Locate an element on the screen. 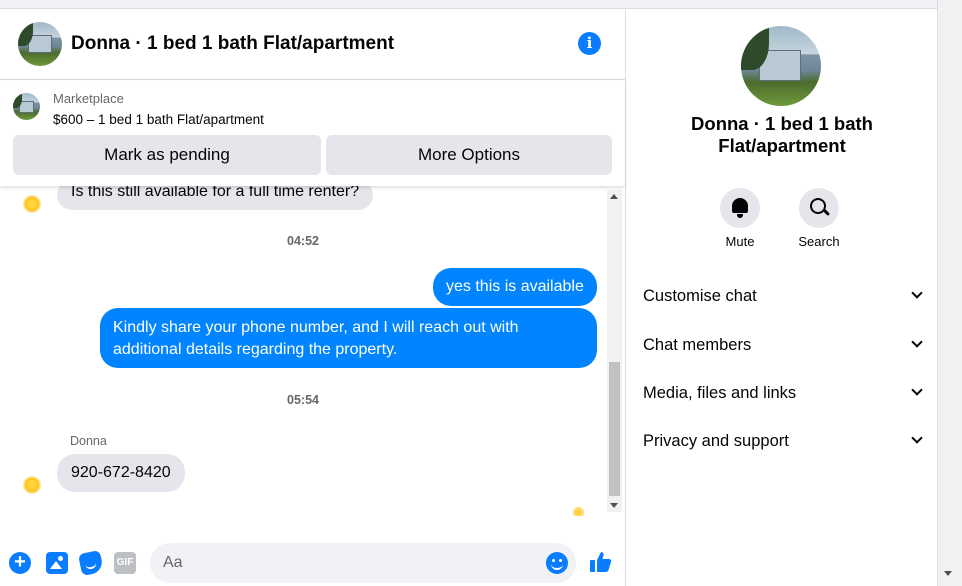  marketplace-label: Marketplace is located at coordinates (88, 98).